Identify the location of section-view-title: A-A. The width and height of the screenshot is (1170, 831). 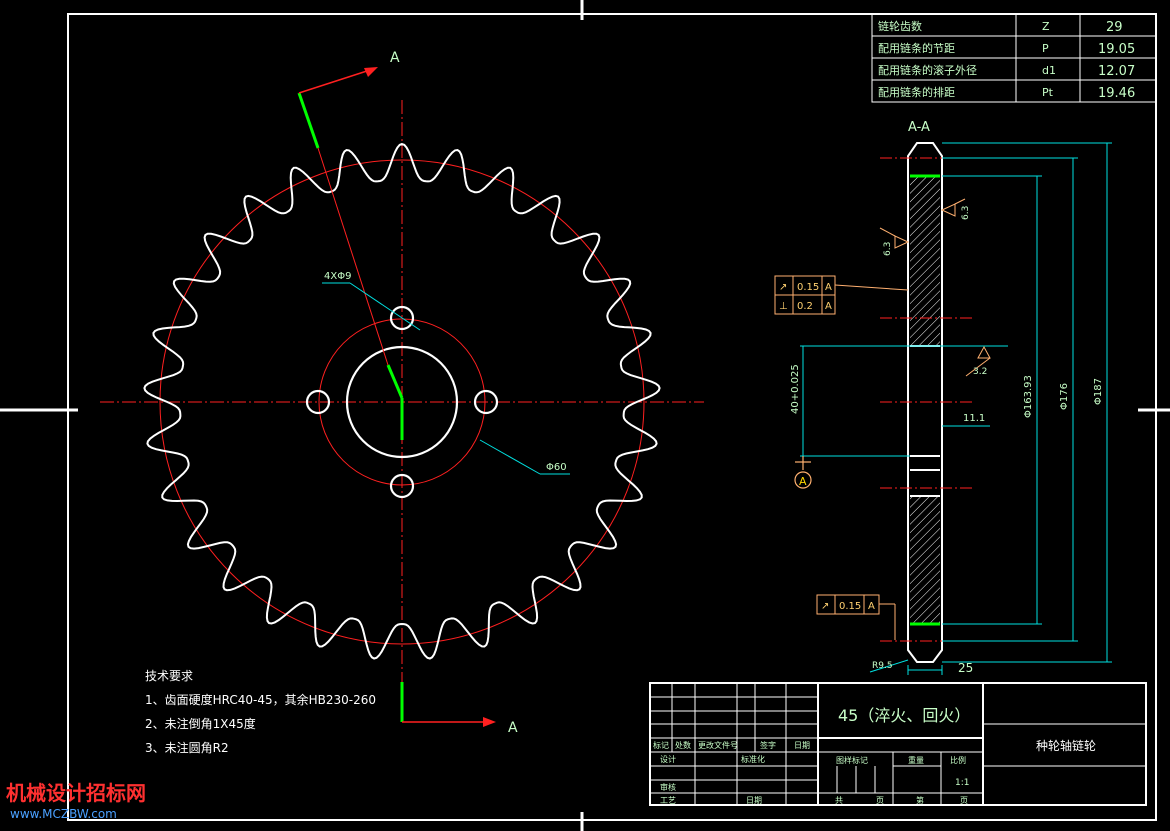
(919, 127).